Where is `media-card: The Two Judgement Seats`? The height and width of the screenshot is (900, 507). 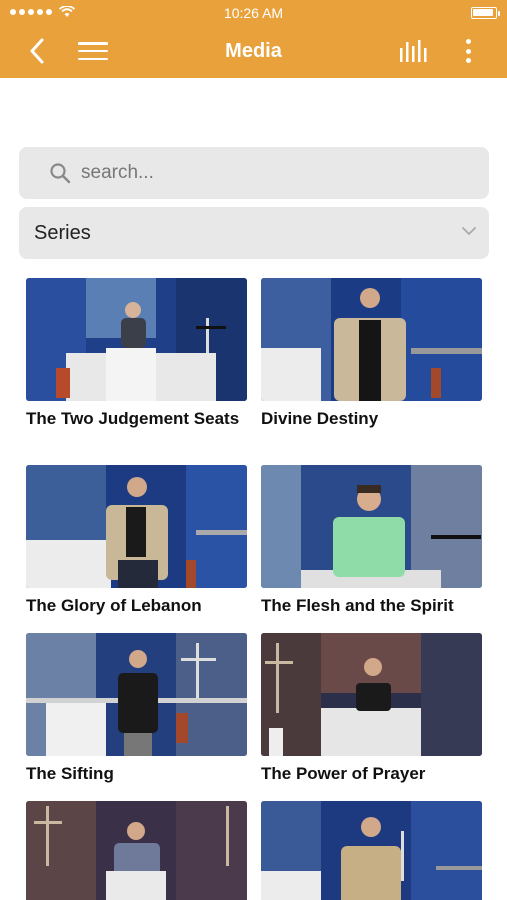
media-card: The Two Judgement Seats is located at coordinates (136, 353).